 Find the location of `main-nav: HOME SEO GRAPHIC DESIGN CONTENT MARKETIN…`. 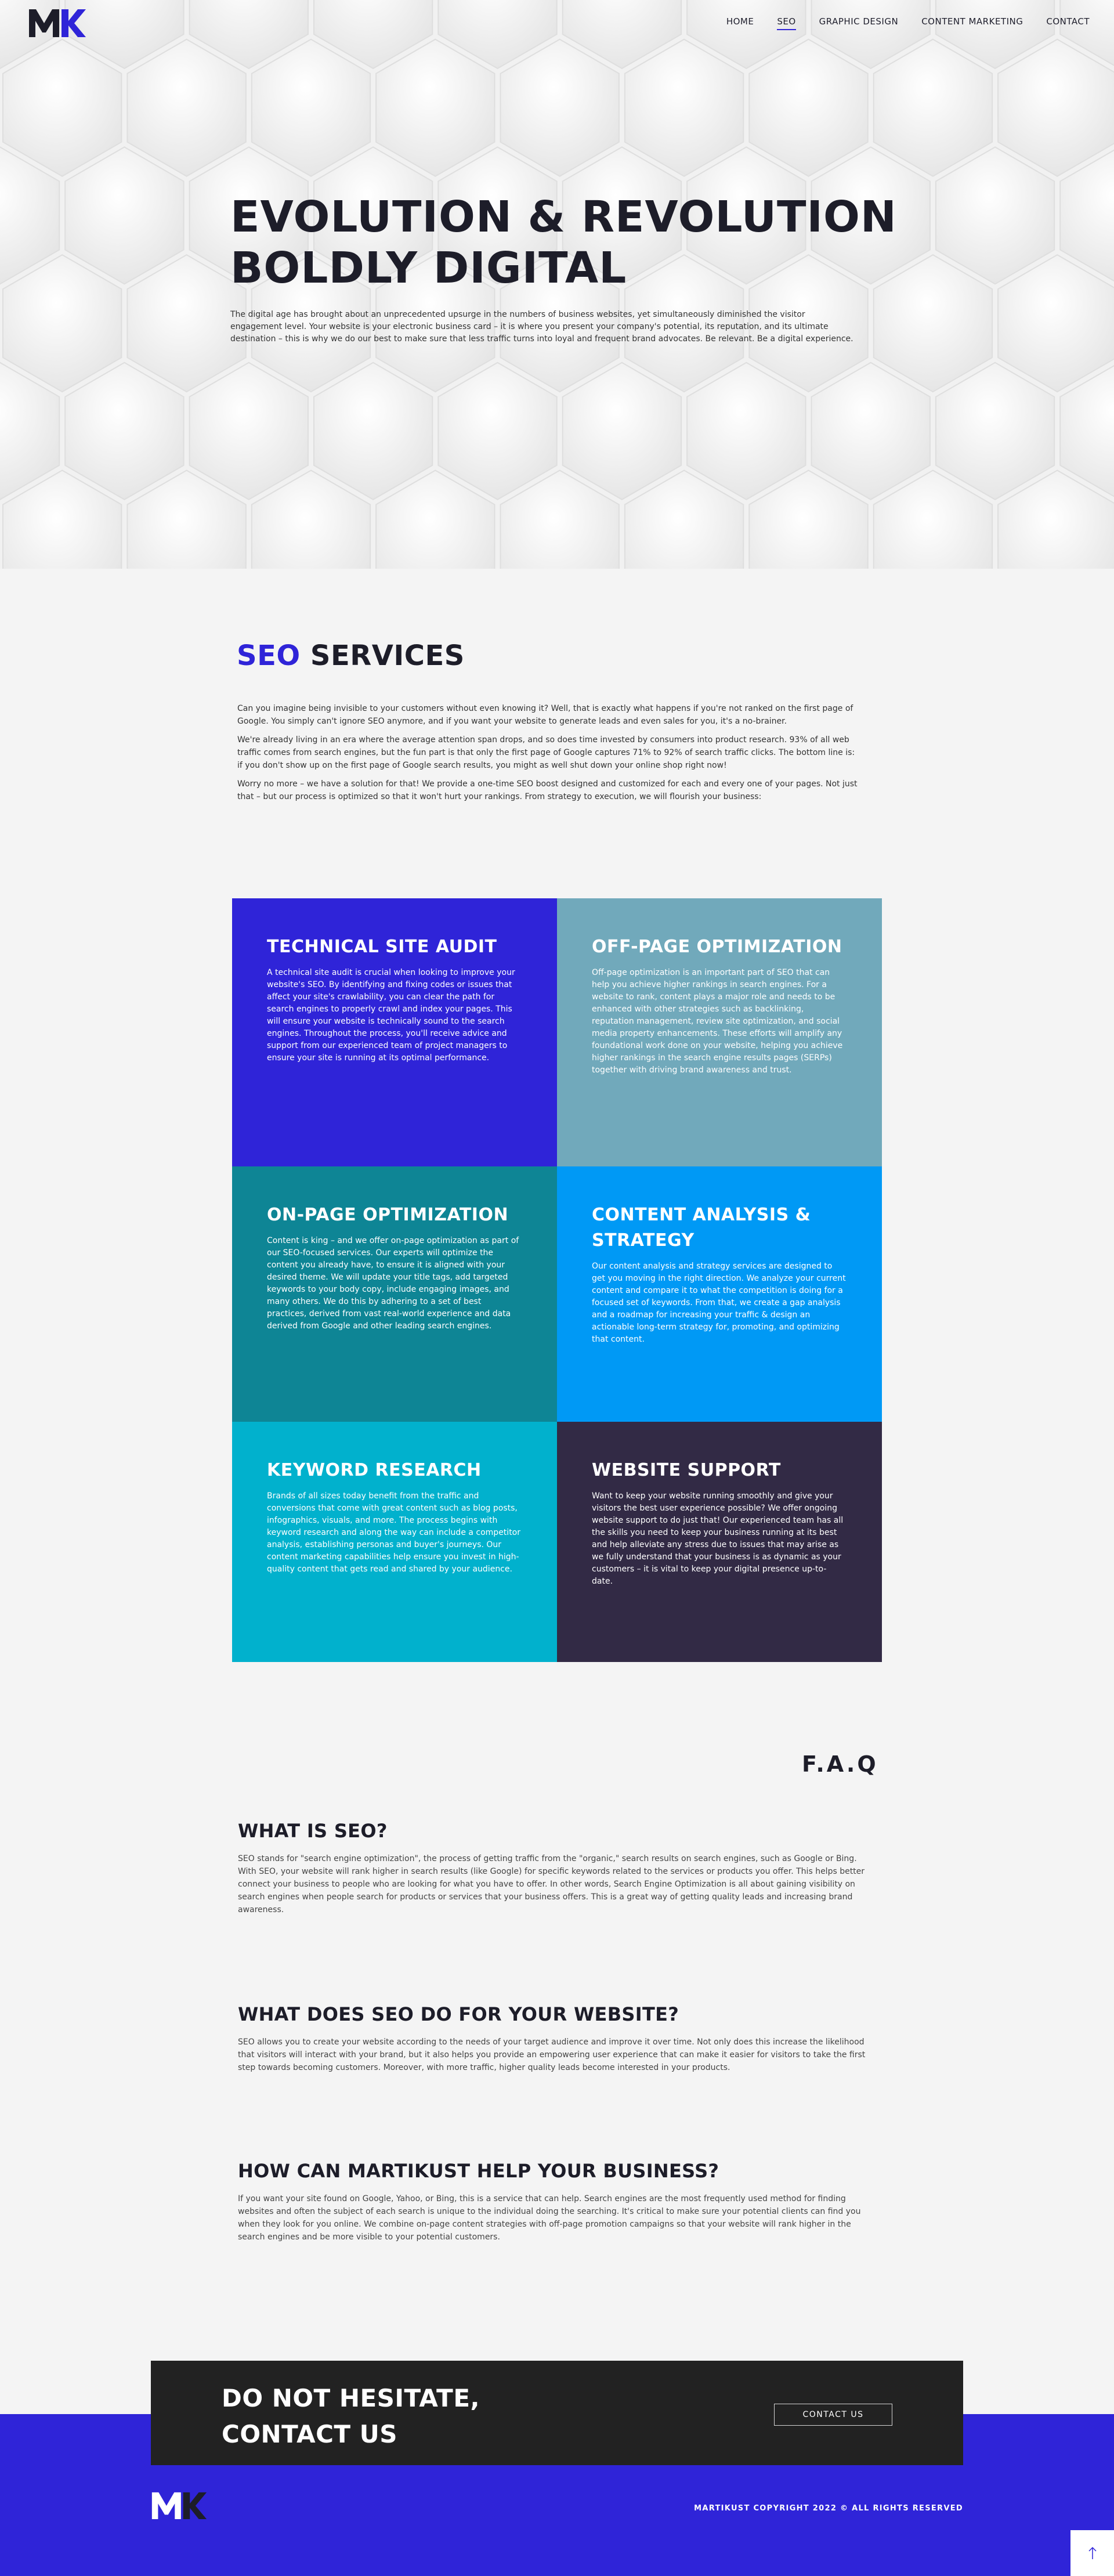

main-nav: HOME SEO GRAPHIC DESIGN CONTENT MARKETIN… is located at coordinates (896, 23).